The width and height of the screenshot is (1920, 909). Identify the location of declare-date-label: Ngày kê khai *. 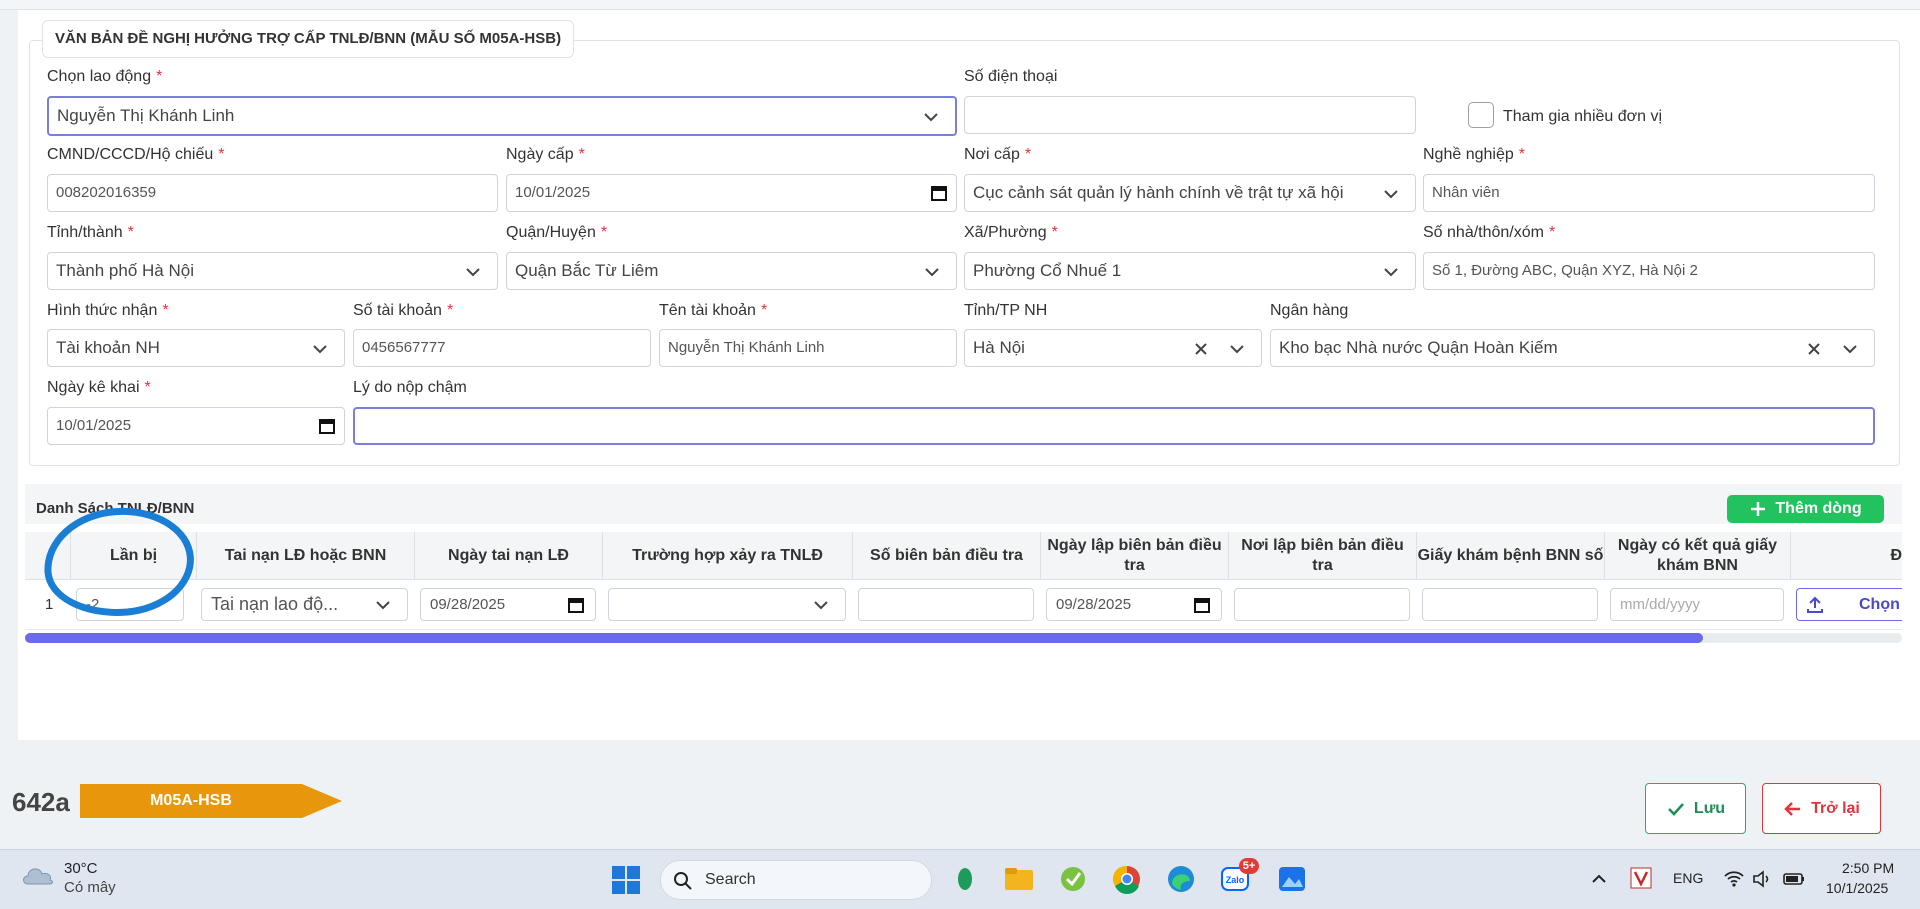
(99, 387).